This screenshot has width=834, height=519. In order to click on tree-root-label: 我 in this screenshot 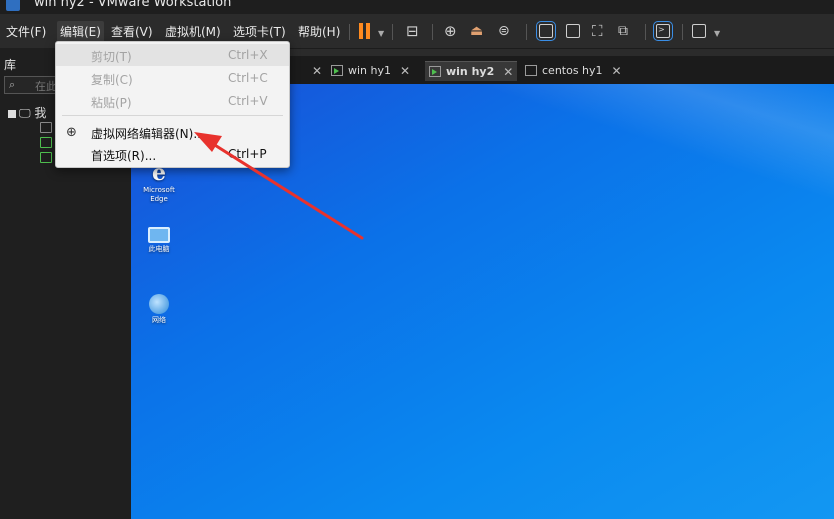, I will do `click(40, 113)`.